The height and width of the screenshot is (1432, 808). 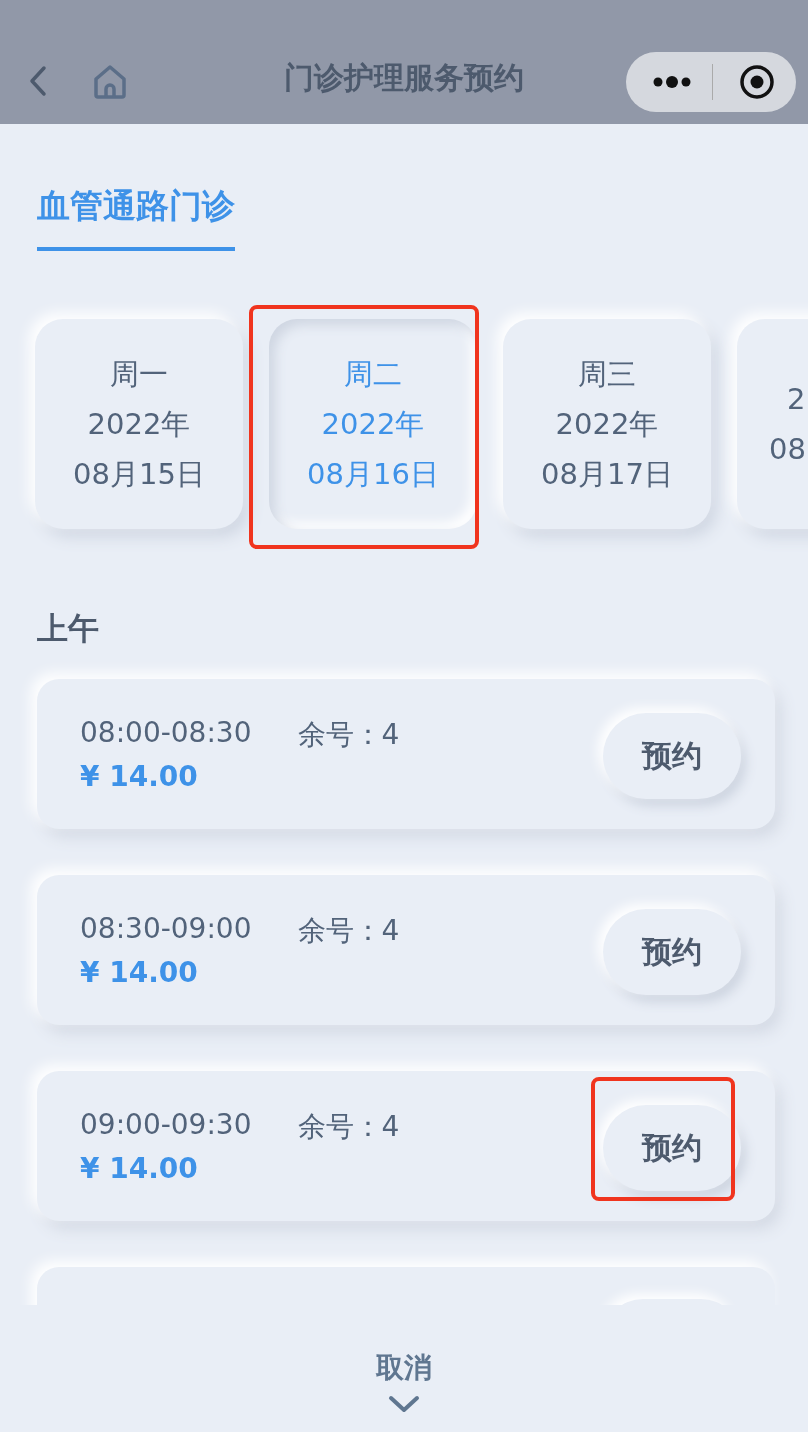 What do you see at coordinates (136, 217) in the screenshot?
I see `clinic-tab: 血管通路门诊` at bounding box center [136, 217].